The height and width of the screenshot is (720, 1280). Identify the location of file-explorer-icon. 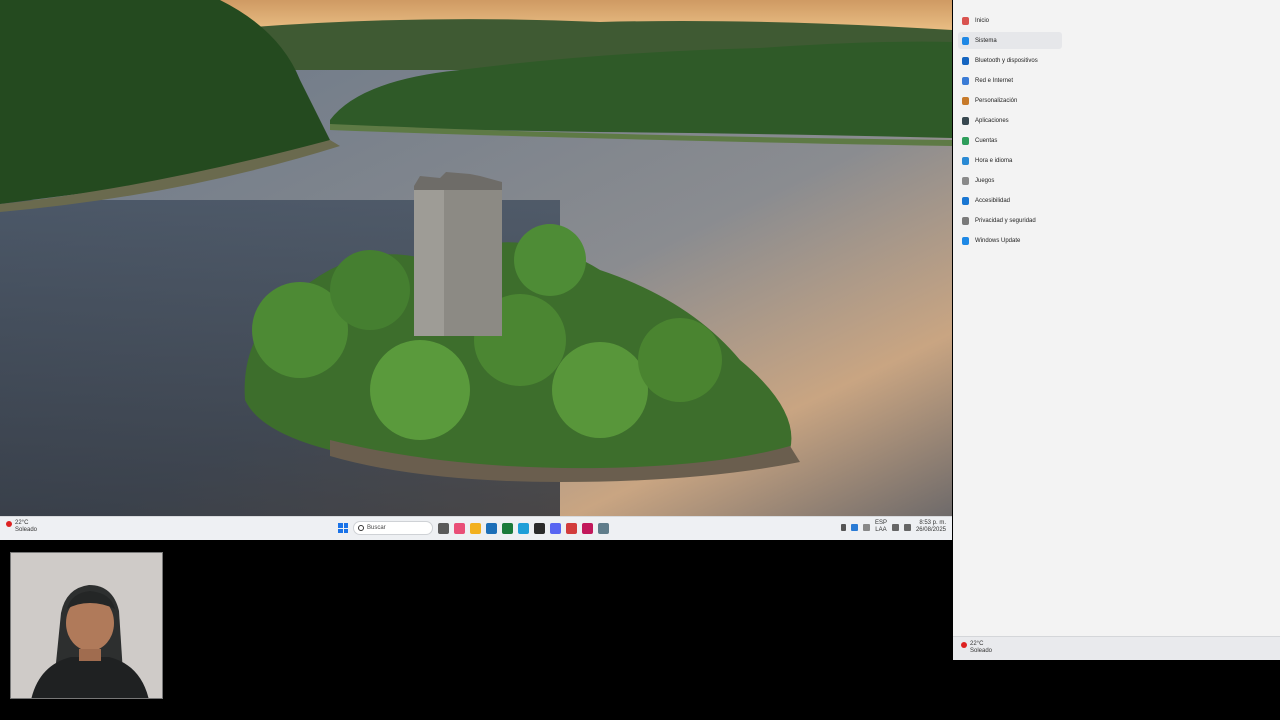
(475, 528).